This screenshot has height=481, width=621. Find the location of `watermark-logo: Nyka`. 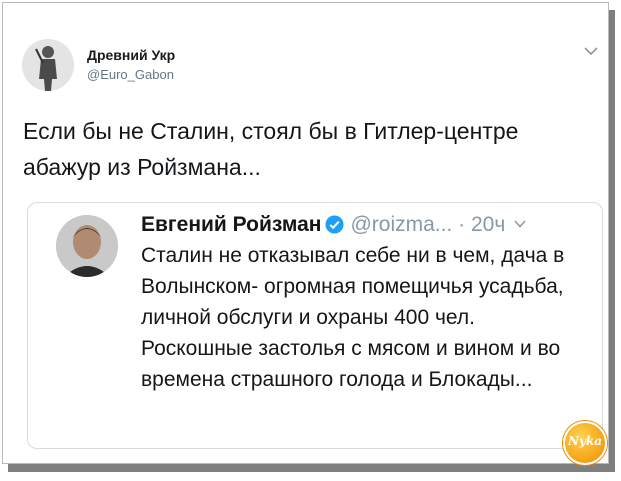

watermark-logo: Nyka is located at coordinates (585, 443).